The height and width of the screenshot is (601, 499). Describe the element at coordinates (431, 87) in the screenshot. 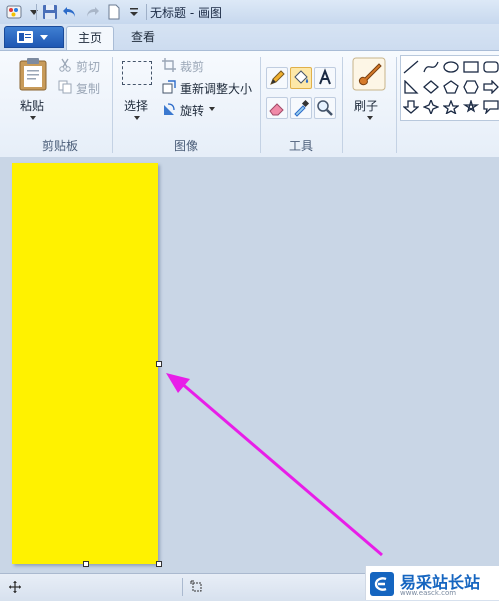

I see `diamond-shape-icon` at that location.